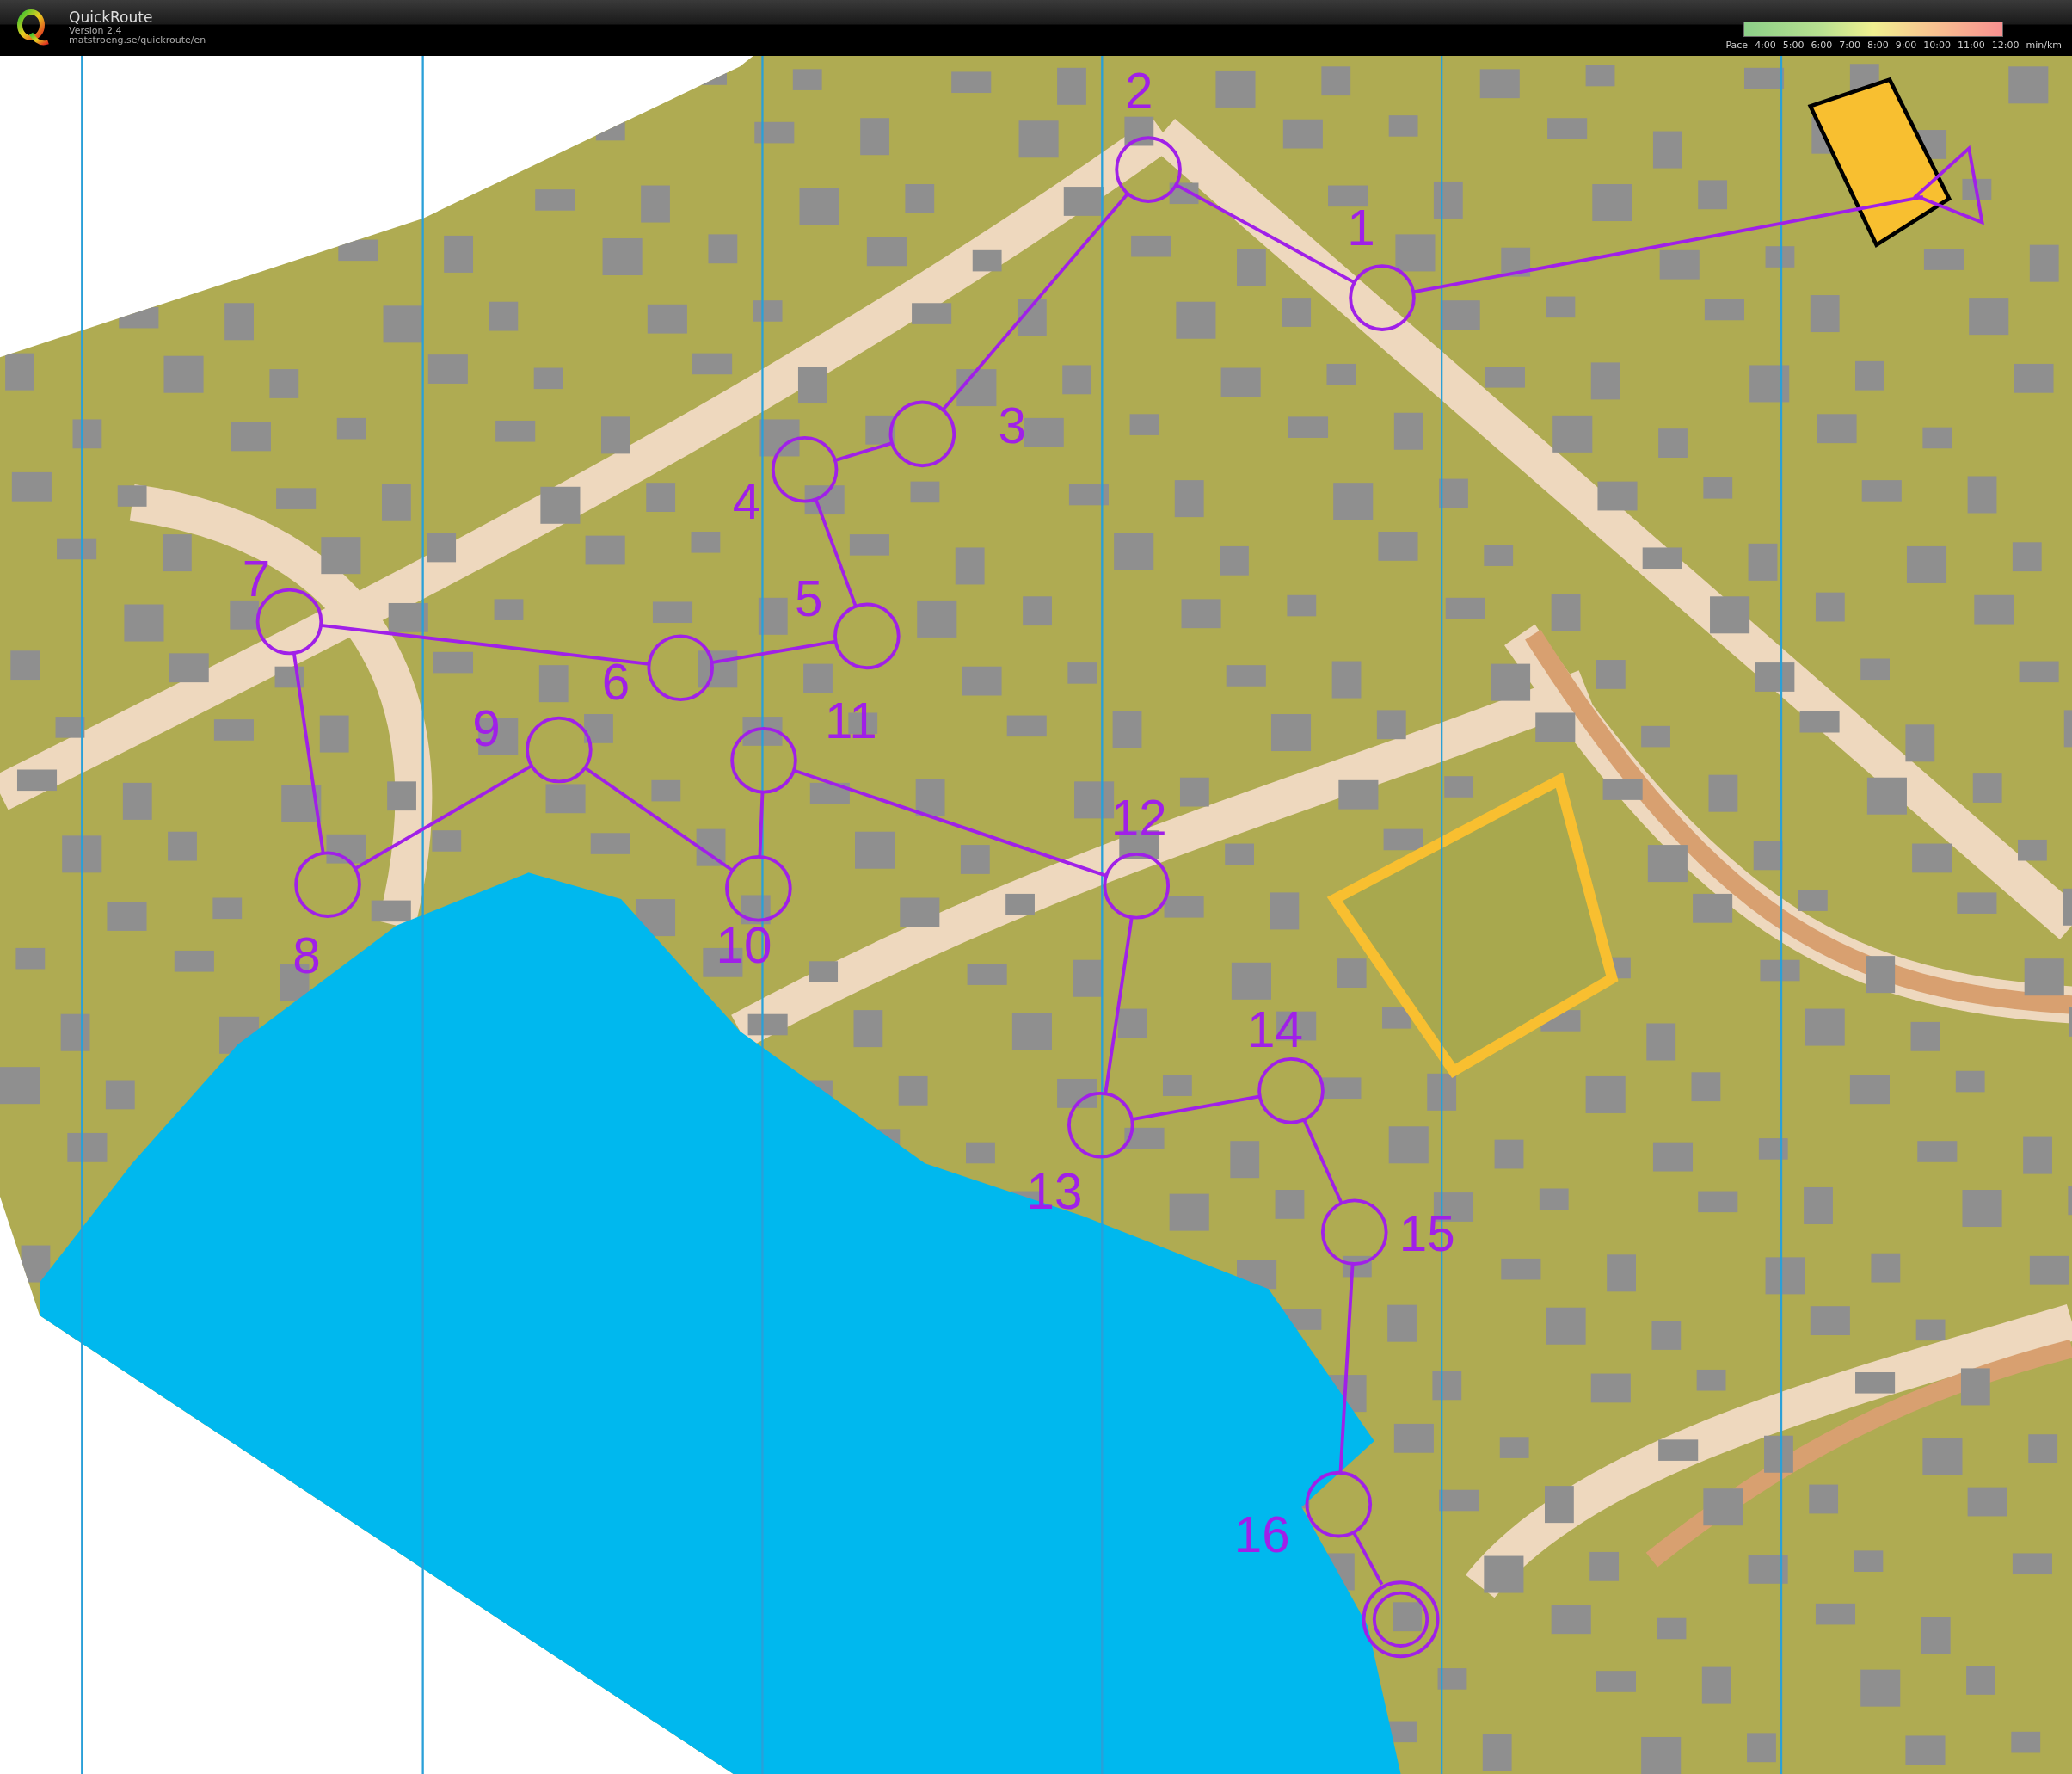 This screenshot has width=2072, height=1774. What do you see at coordinates (851, 720) in the screenshot?
I see `control-number: 11` at bounding box center [851, 720].